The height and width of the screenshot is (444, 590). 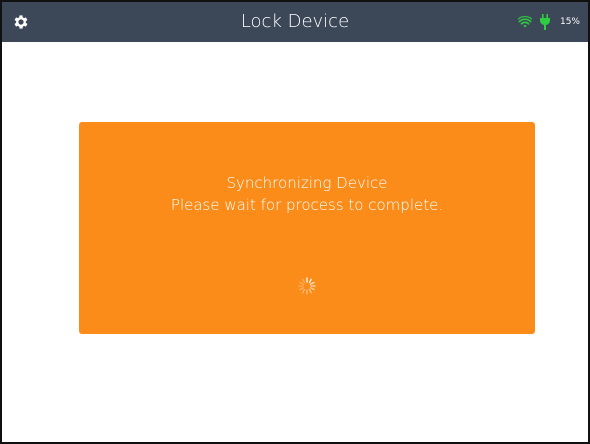 I want to click on page-title: Lock Device, so click(x=295, y=21).